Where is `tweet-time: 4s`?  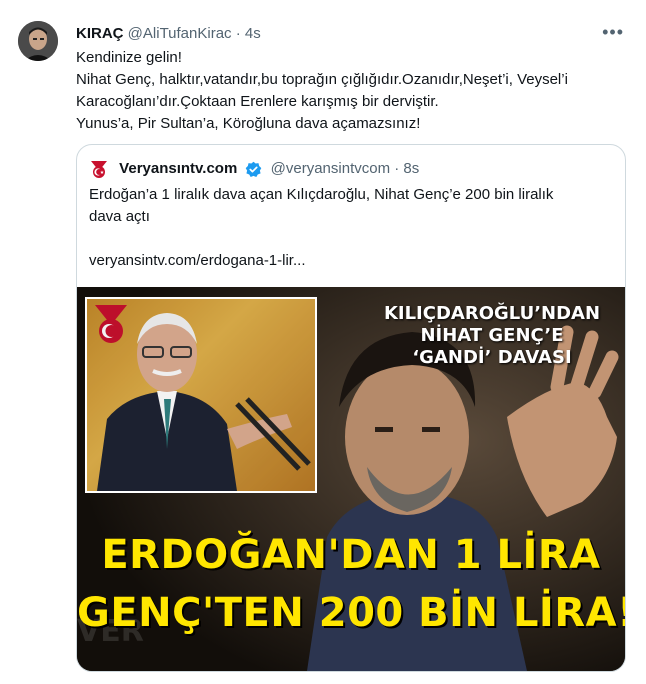 tweet-time: 4s is located at coordinates (253, 33).